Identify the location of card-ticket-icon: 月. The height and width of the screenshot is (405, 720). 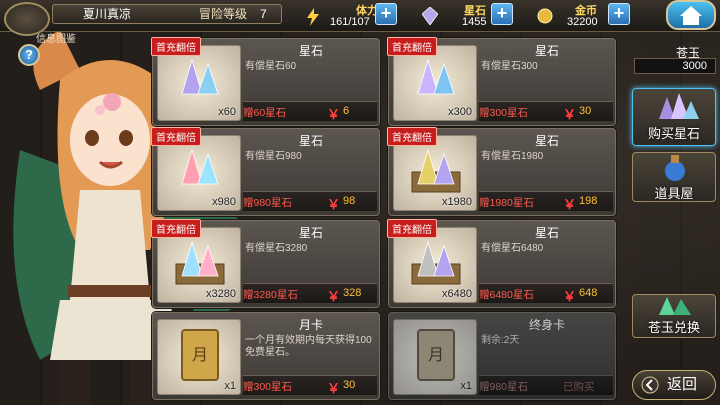
(436, 355).